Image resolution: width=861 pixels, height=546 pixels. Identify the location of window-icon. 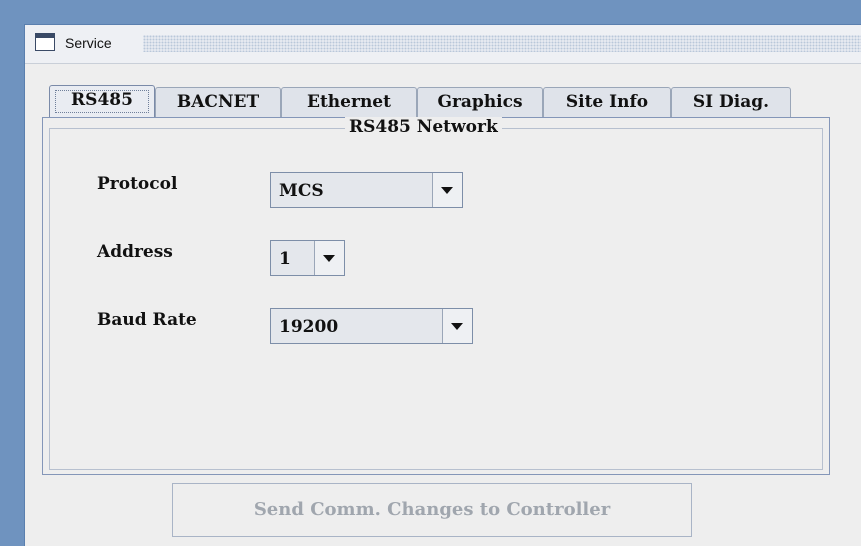
(45, 42).